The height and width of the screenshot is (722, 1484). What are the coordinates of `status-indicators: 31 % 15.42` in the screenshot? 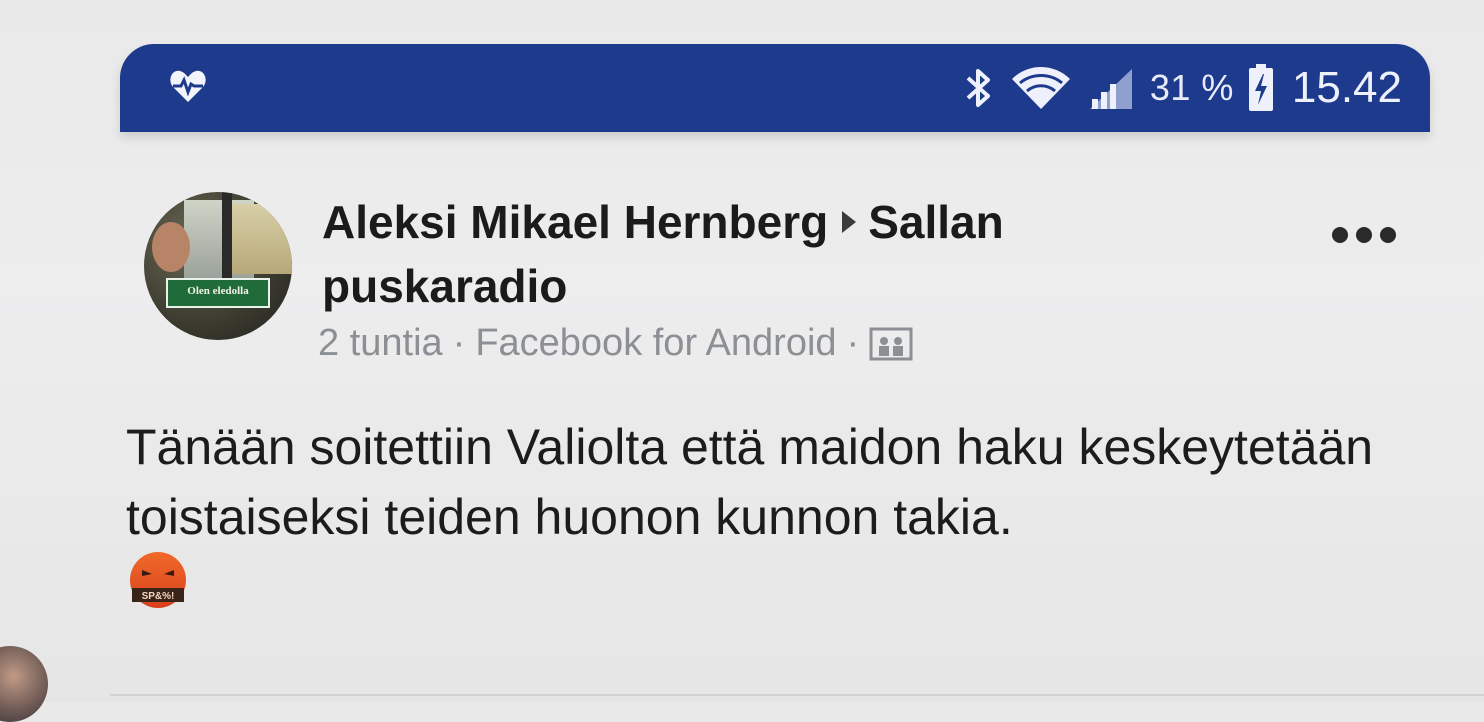 It's located at (1182, 88).